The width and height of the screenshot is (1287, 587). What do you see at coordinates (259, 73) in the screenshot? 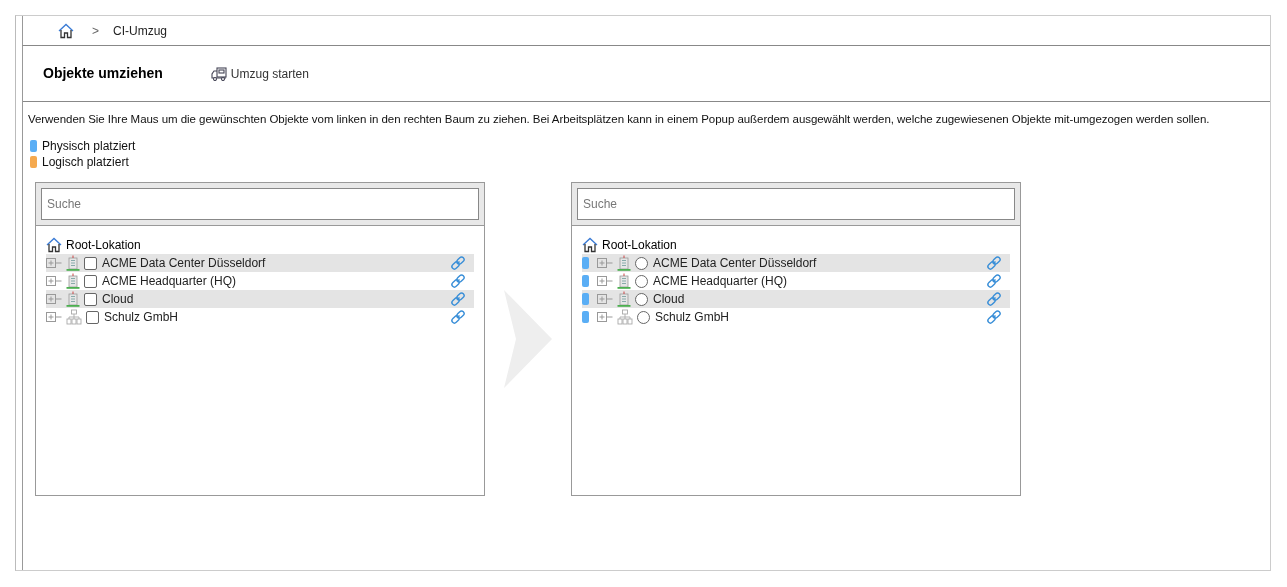
I see `start-move-button: Umzug starten` at bounding box center [259, 73].